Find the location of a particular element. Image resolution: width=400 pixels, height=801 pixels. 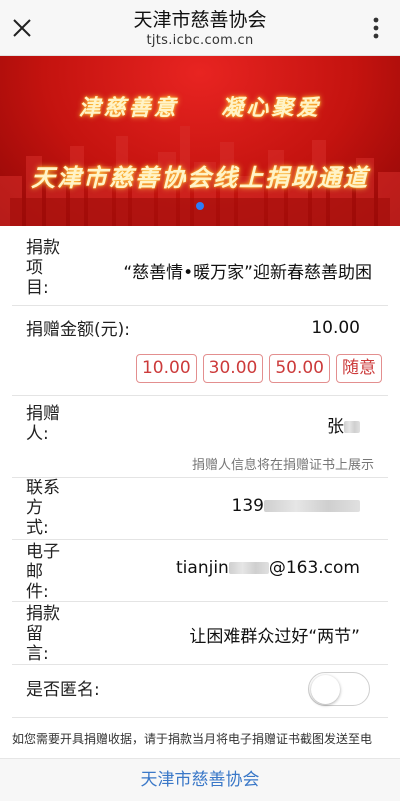

email-input: tianjin @163.com is located at coordinates (268, 568).